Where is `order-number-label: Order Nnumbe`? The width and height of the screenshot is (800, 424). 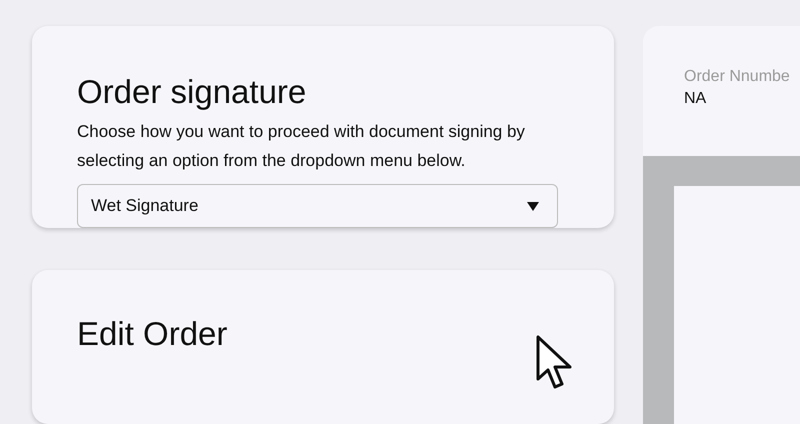
order-number-label: Order Nnumbe is located at coordinates (737, 77).